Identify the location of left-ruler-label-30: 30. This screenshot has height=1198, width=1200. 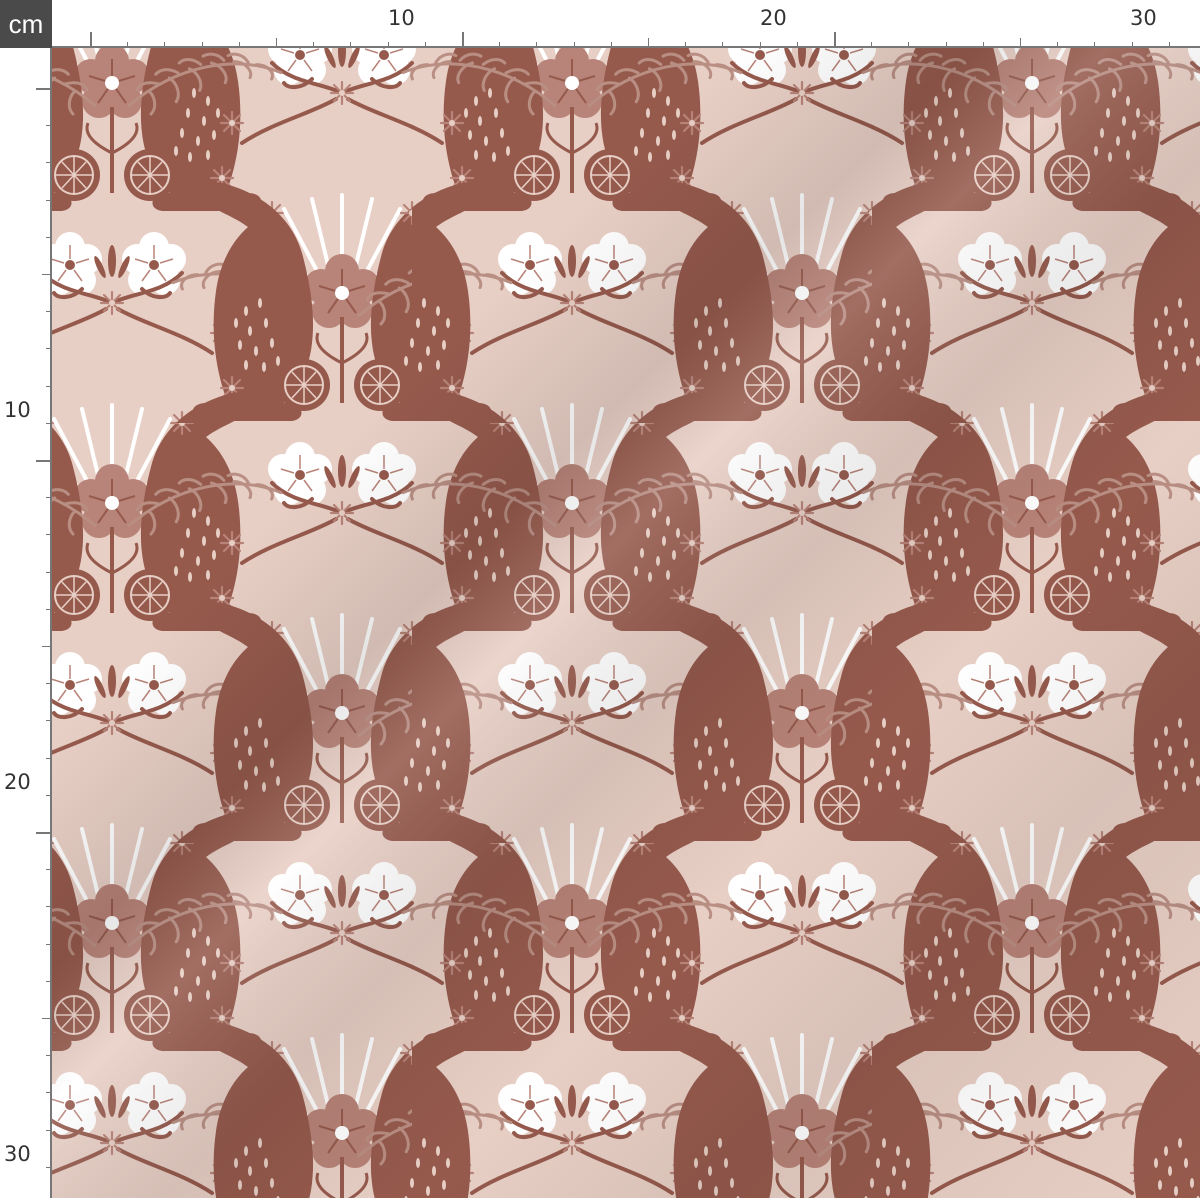
(17, 1154).